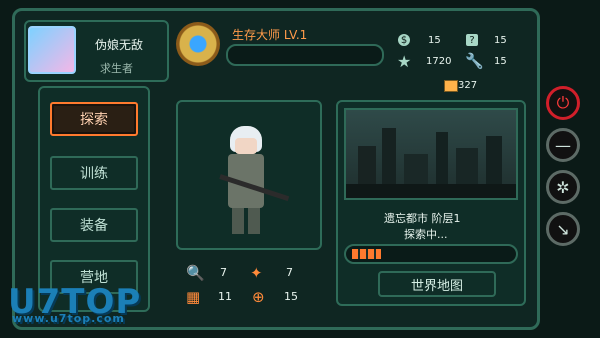 The height and width of the screenshot is (338, 600). I want to click on storage-icon, so click(451, 86).